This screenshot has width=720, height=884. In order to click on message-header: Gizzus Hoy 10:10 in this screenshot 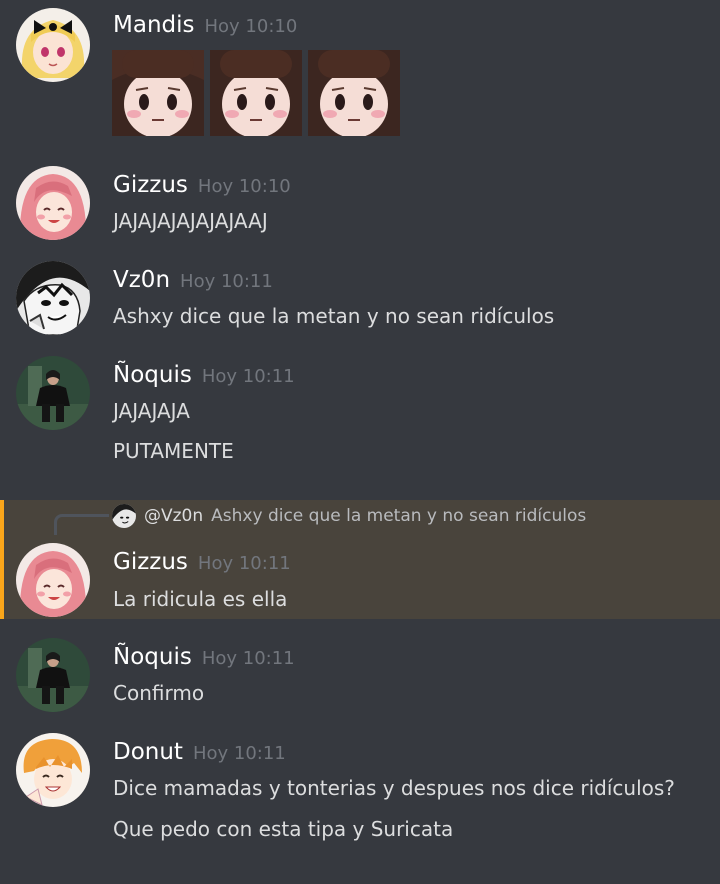, I will do `click(202, 185)`.